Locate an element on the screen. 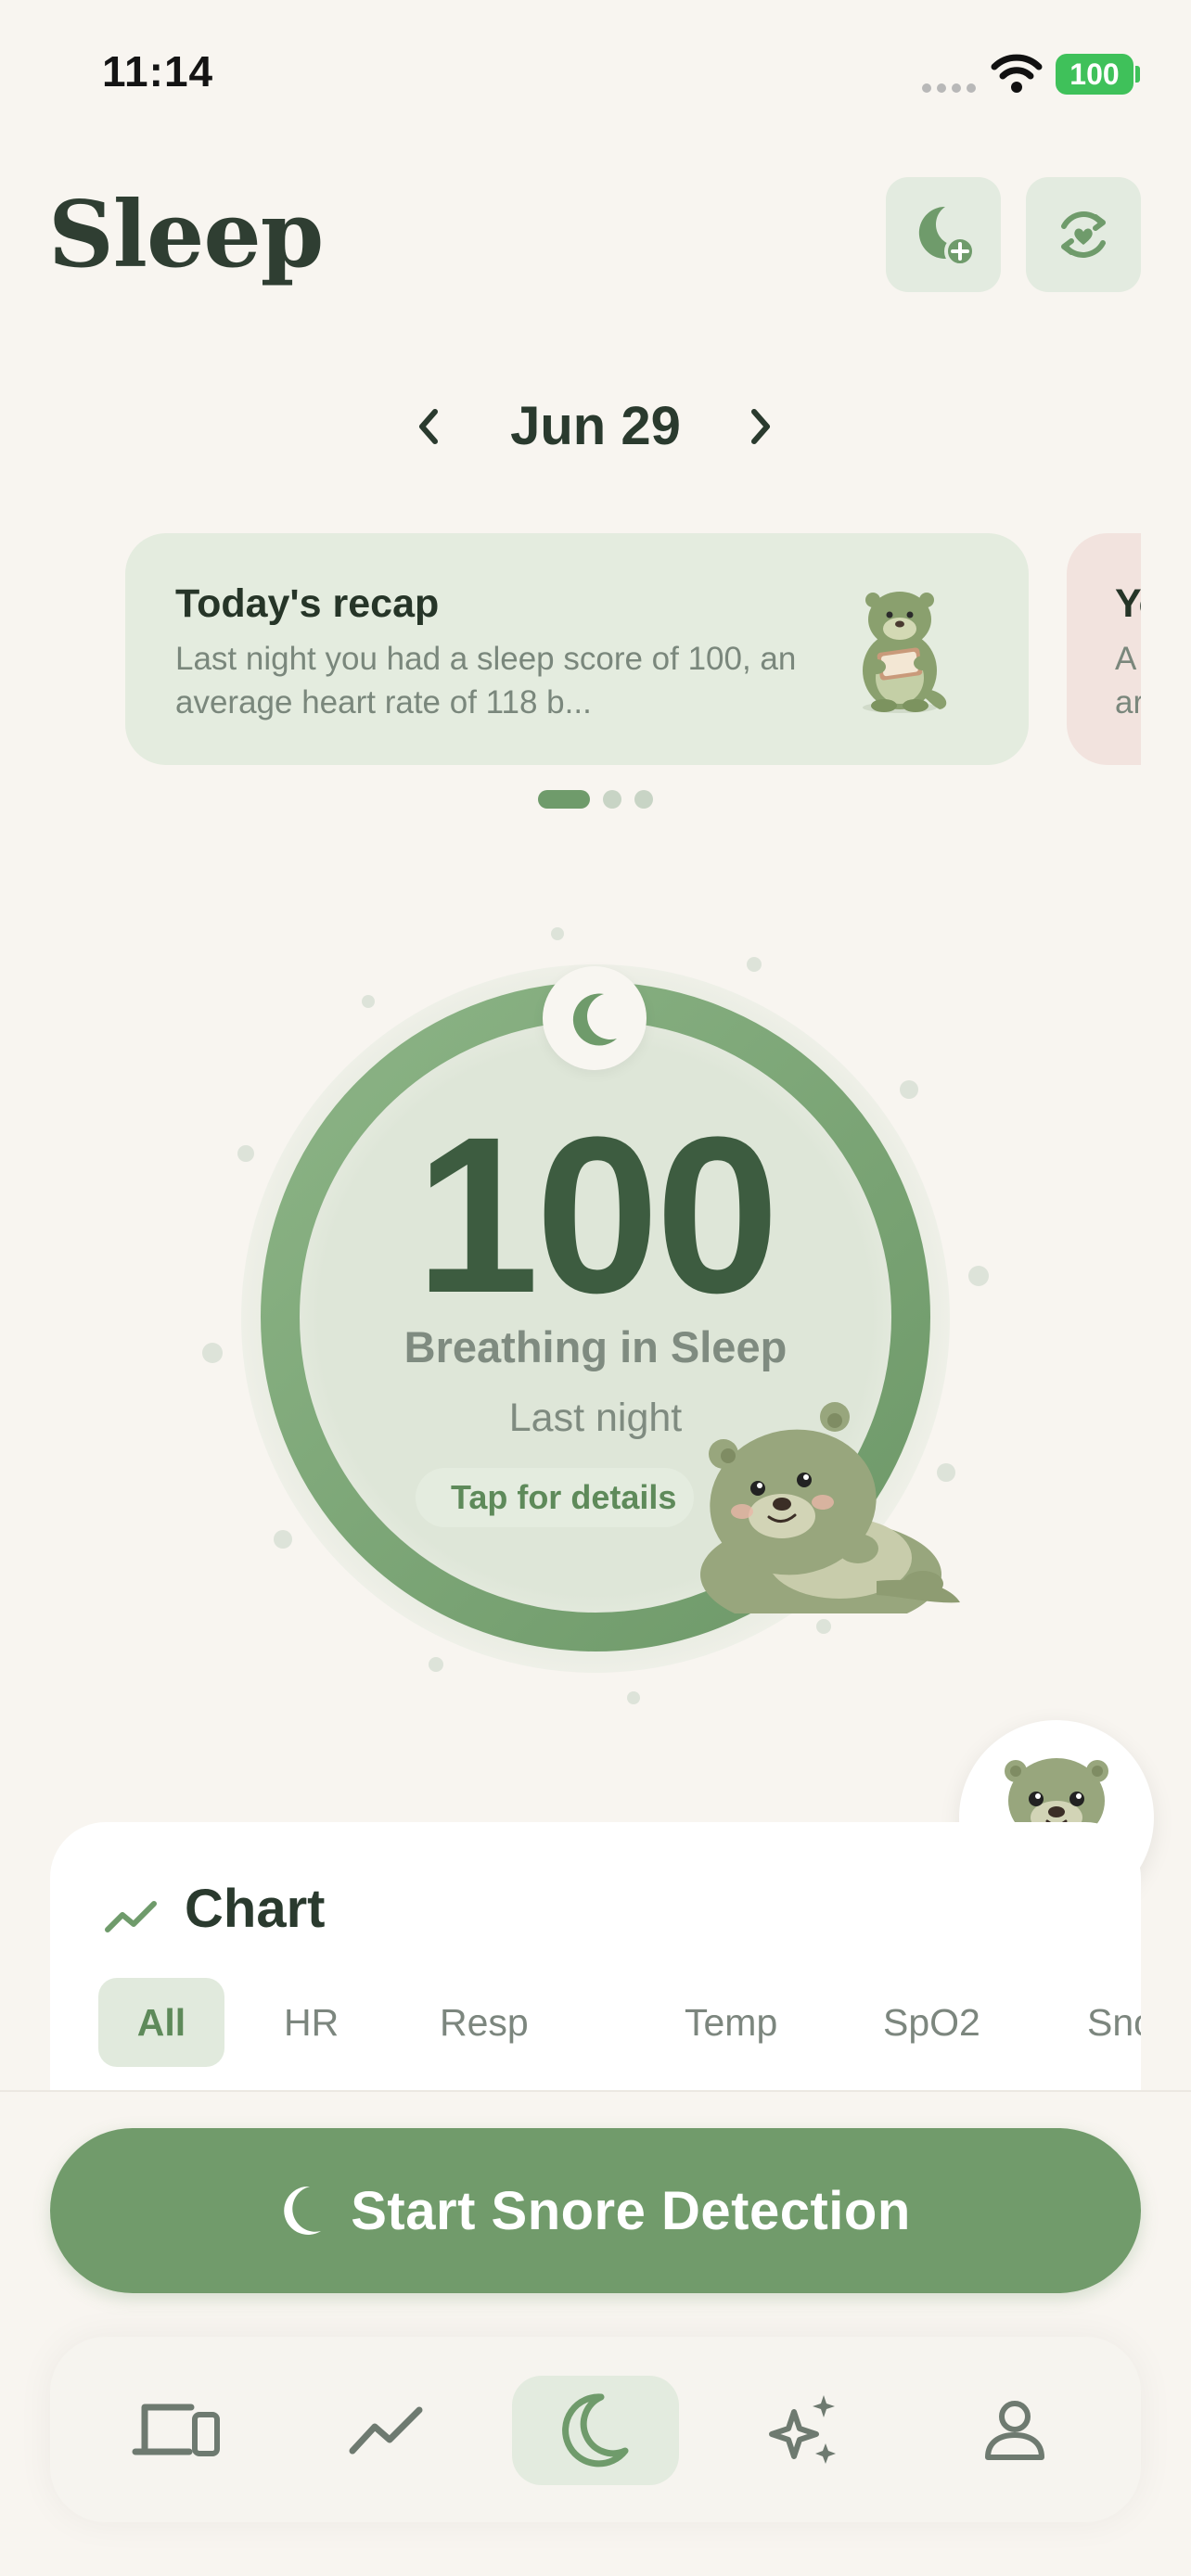 The image size is (1191, 2576). moon-badge is located at coordinates (595, 1018).